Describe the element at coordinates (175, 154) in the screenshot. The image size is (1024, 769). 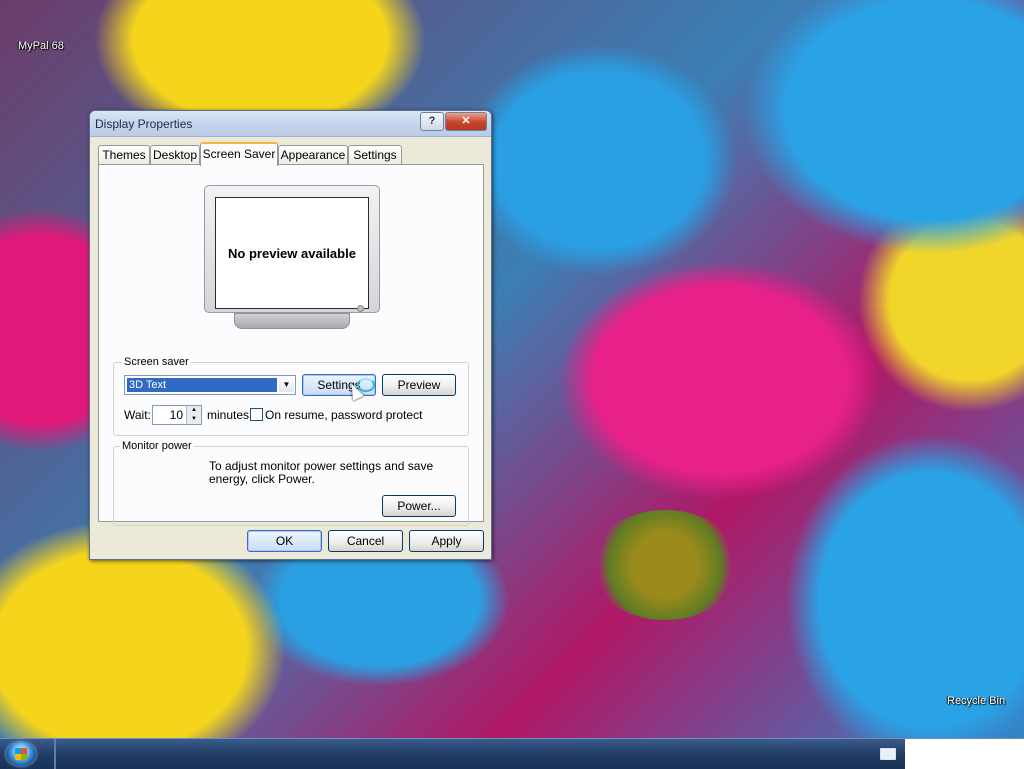
I see `tab-desktop: Desktop` at that location.